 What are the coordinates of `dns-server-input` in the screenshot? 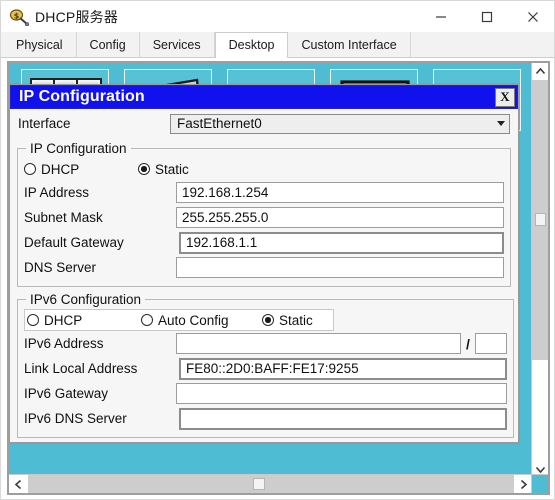 It's located at (340, 267).